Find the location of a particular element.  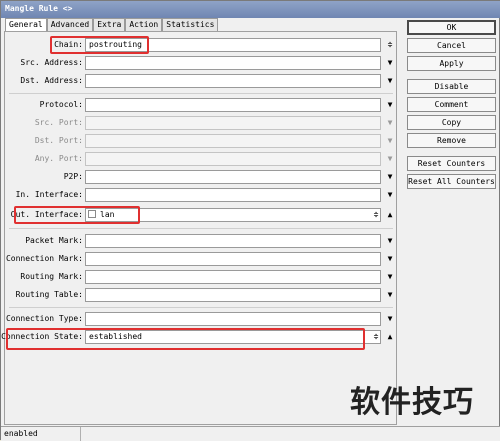

src-address-dropdown-icon: ▼ is located at coordinates (390, 63).